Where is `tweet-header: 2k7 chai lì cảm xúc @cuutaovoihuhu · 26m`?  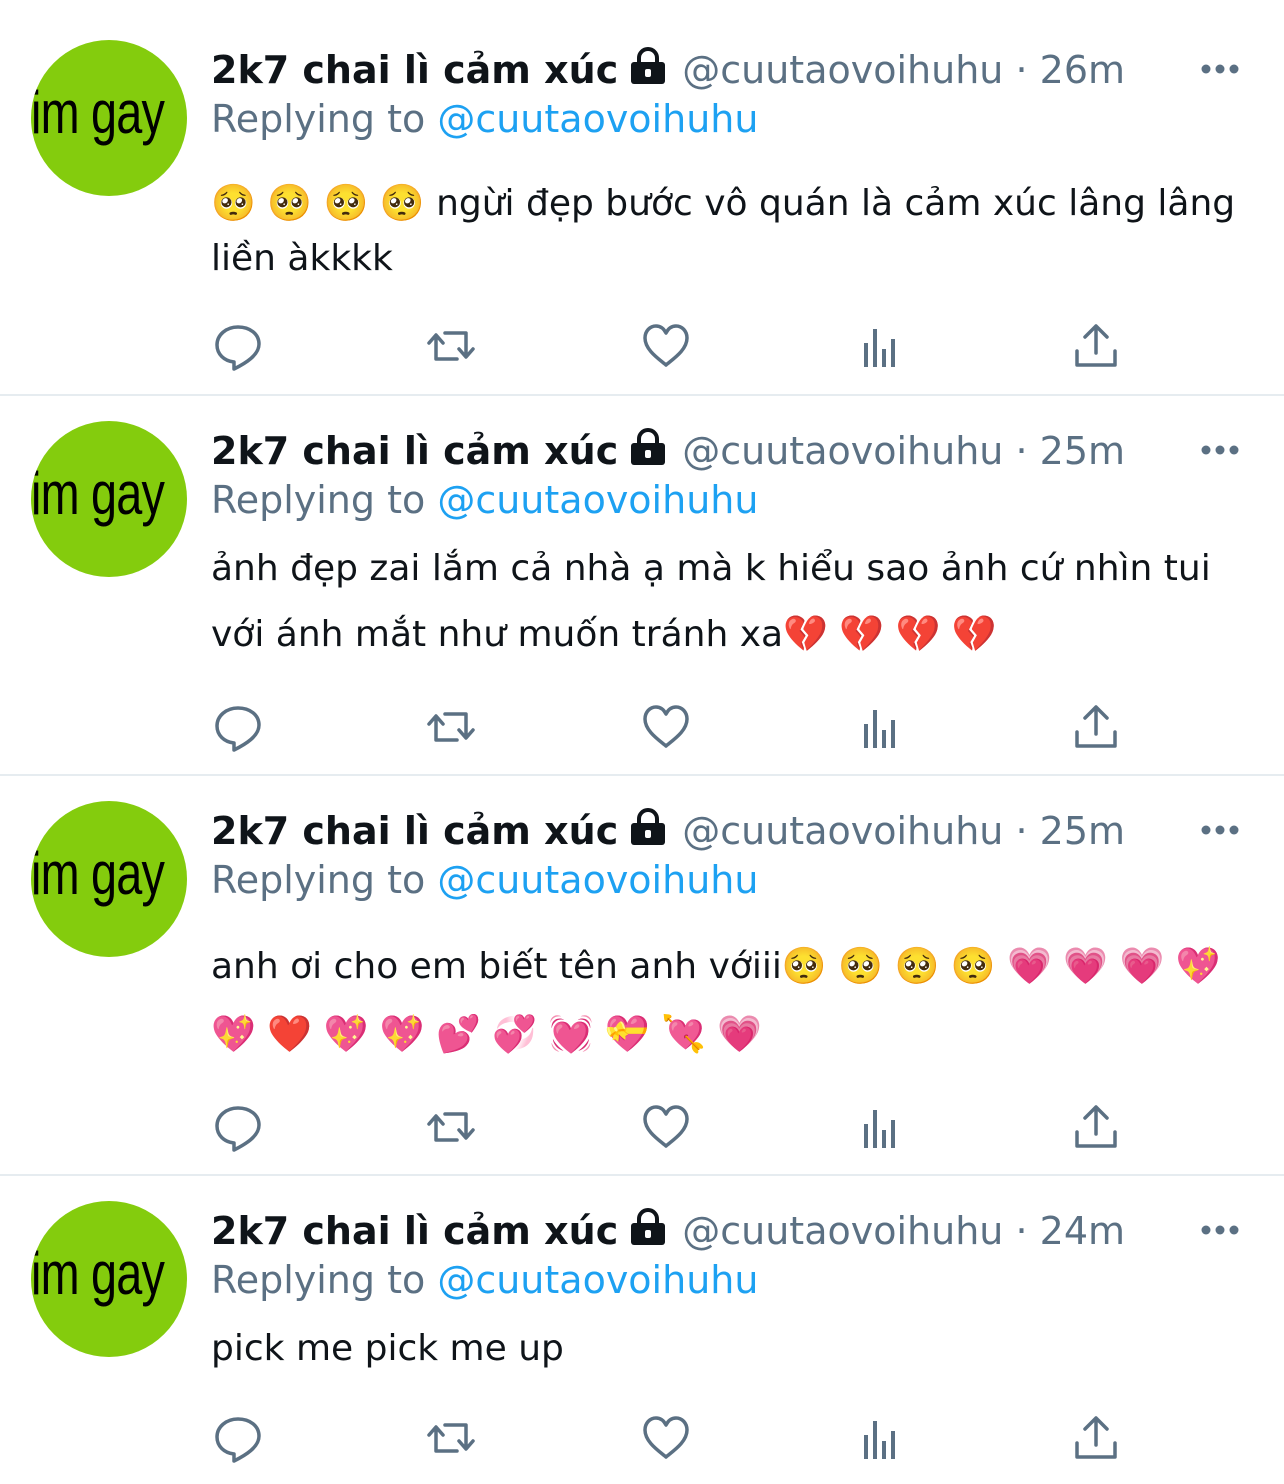
tweet-header: 2k7 chai lì cảm xúc @cuutaovoihuhu · 26m is located at coordinates (668, 71).